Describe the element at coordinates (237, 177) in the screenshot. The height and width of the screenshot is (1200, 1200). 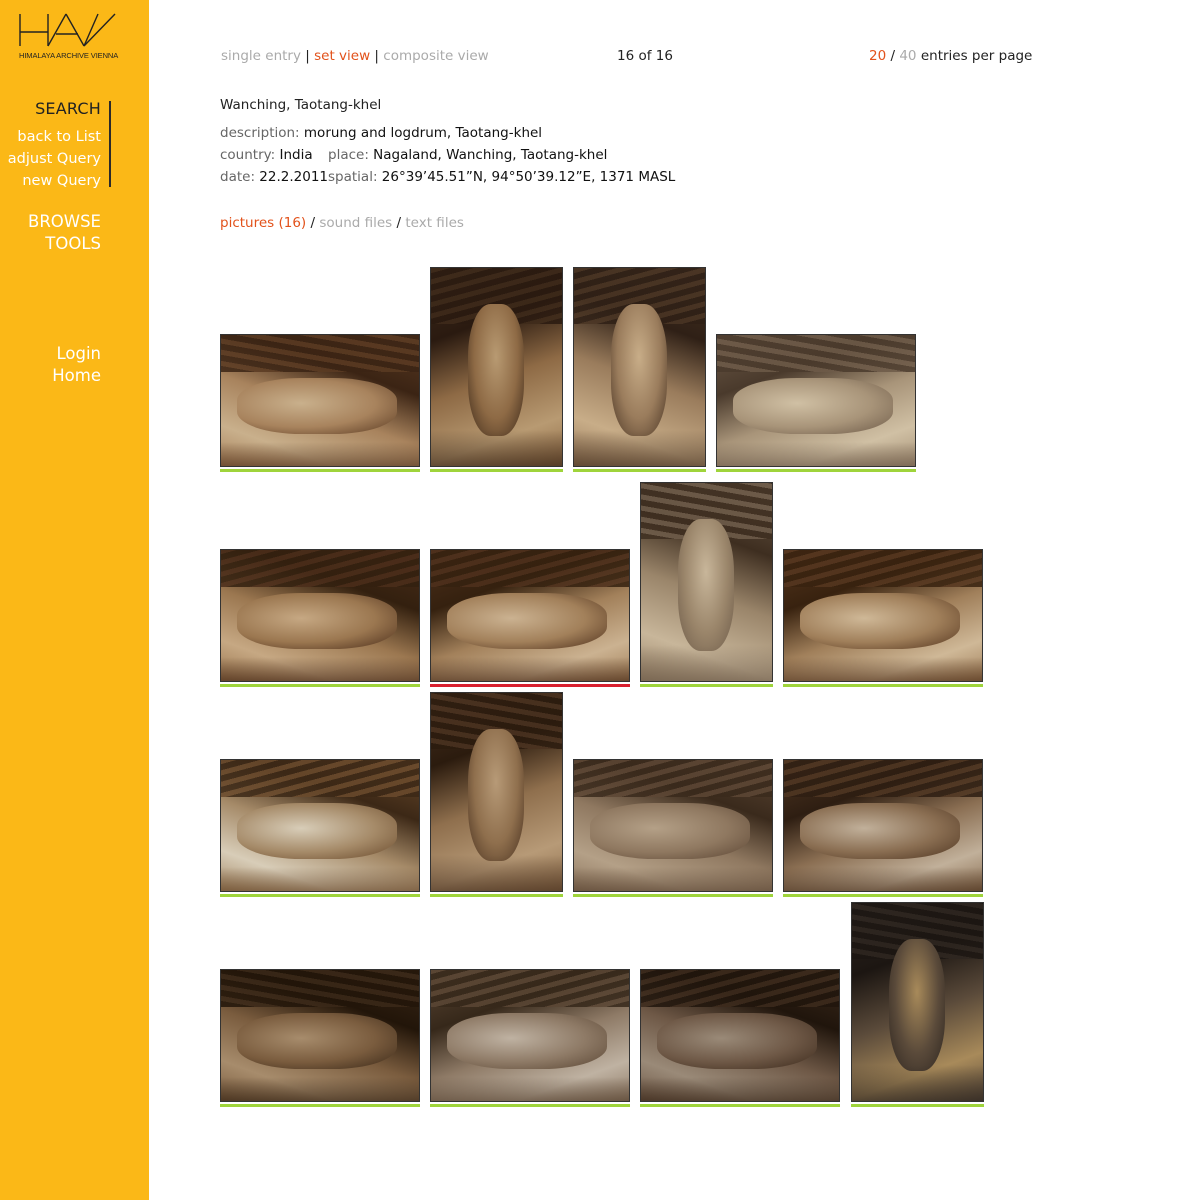
I see `date-label: date:` at that location.